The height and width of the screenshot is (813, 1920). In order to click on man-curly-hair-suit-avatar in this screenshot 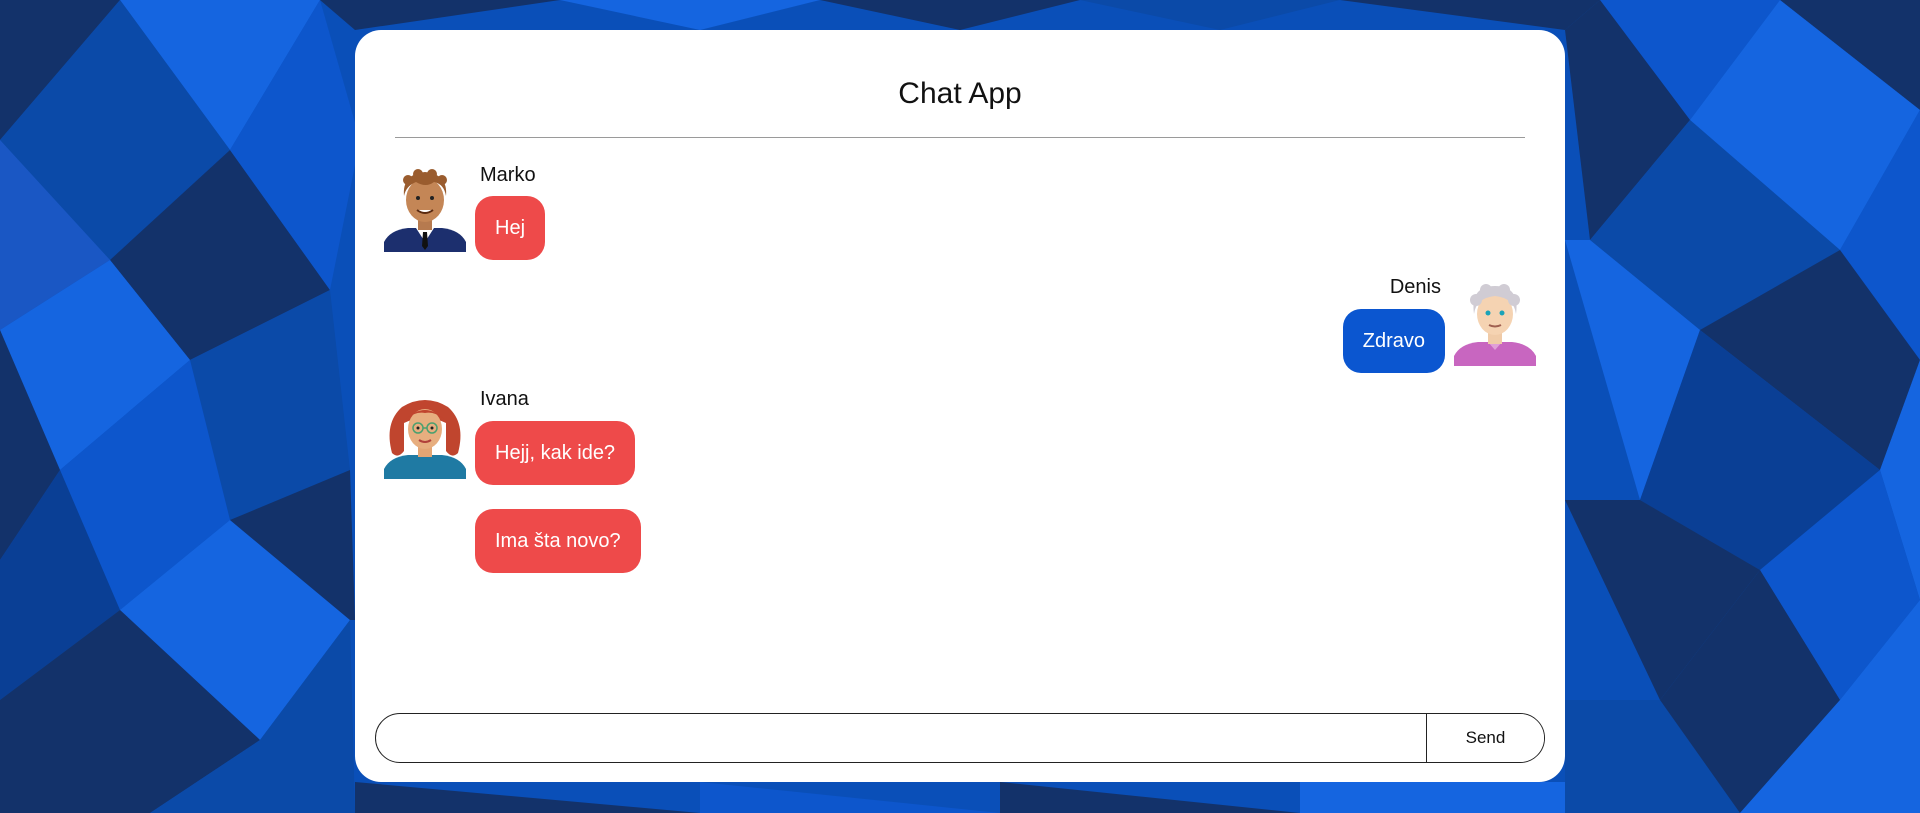, I will do `click(425, 210)`.